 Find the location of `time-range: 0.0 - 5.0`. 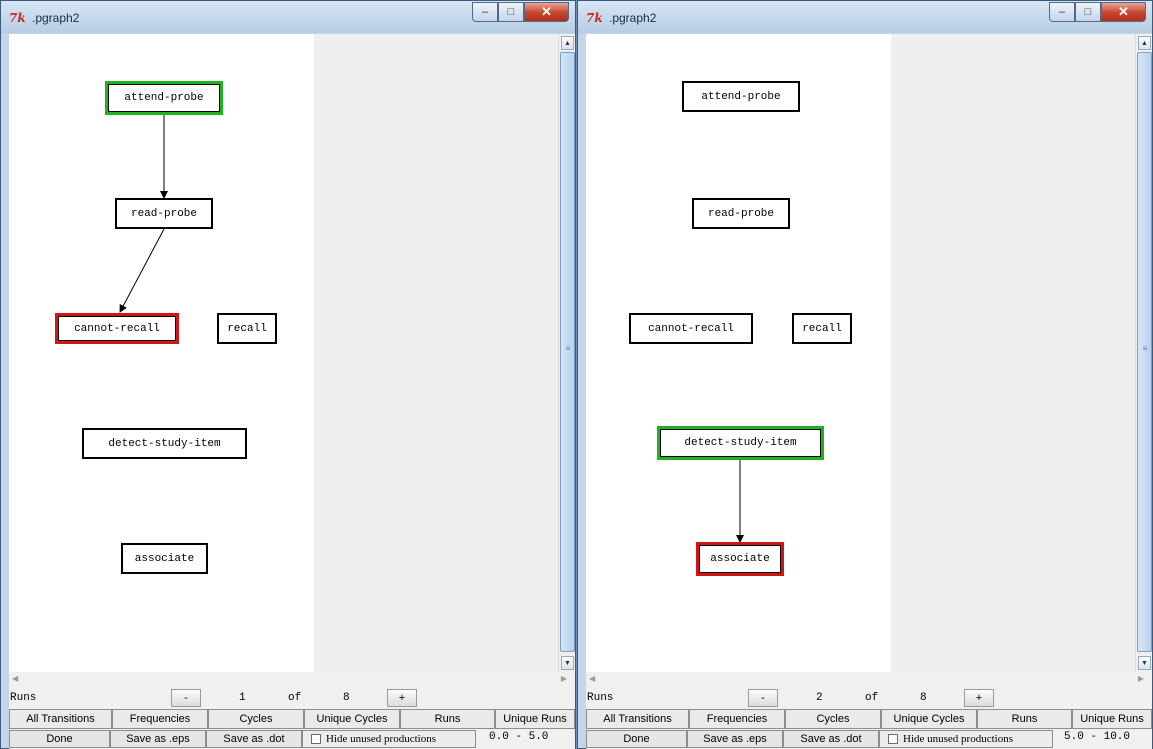

time-range: 0.0 - 5.0 is located at coordinates (519, 737).